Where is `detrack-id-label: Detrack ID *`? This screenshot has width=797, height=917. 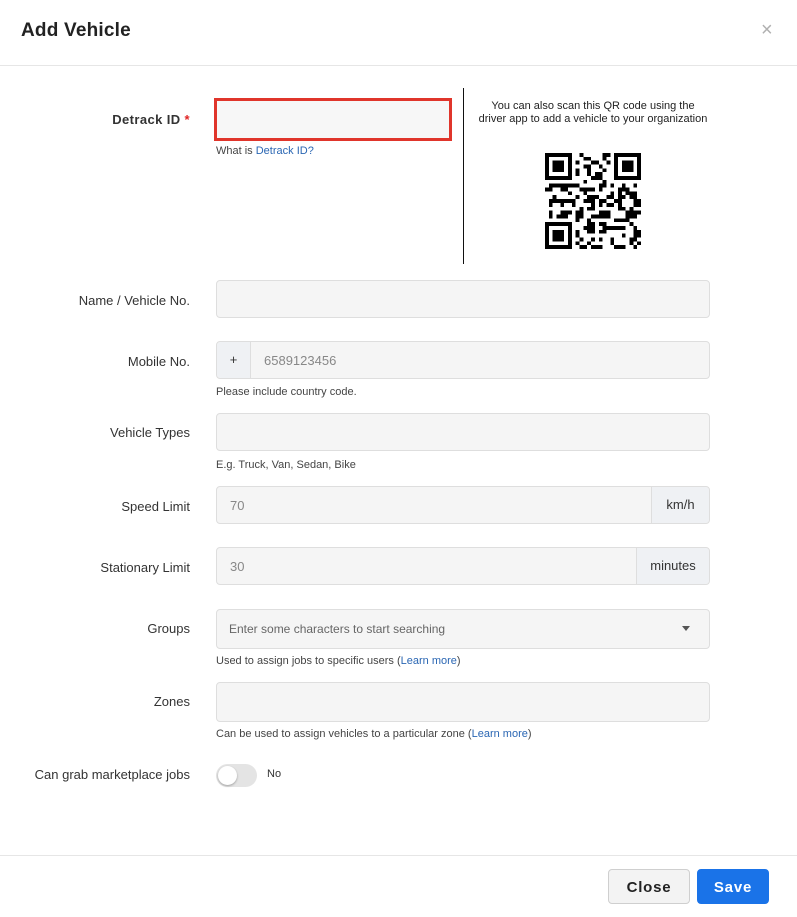
detrack-id-label: Detrack ID * is located at coordinates (151, 119).